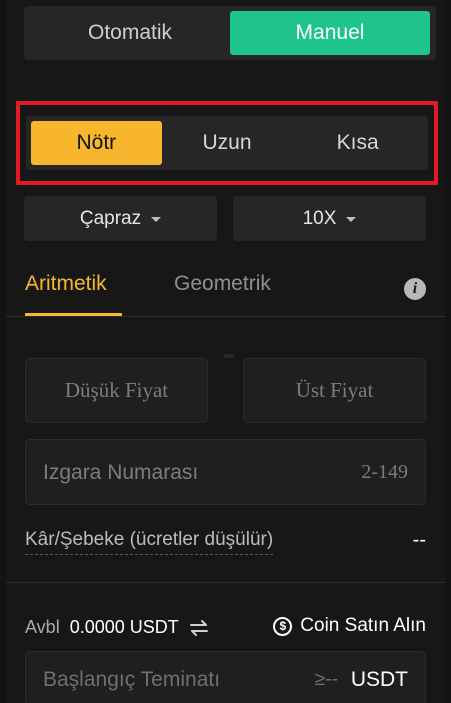 The height and width of the screenshot is (703, 451). Describe the element at coordinates (124, 627) in the screenshot. I see `available-value: 0.0000 USDT` at that location.